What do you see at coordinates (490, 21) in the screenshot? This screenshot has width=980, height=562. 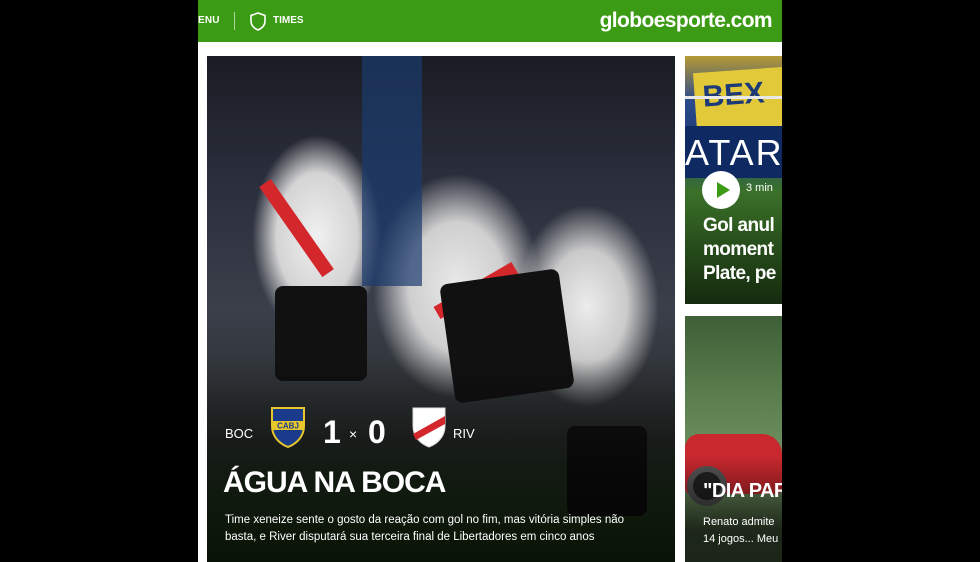 I see `top-nav-bar: ENU TIMES globoesporte.com` at bounding box center [490, 21].